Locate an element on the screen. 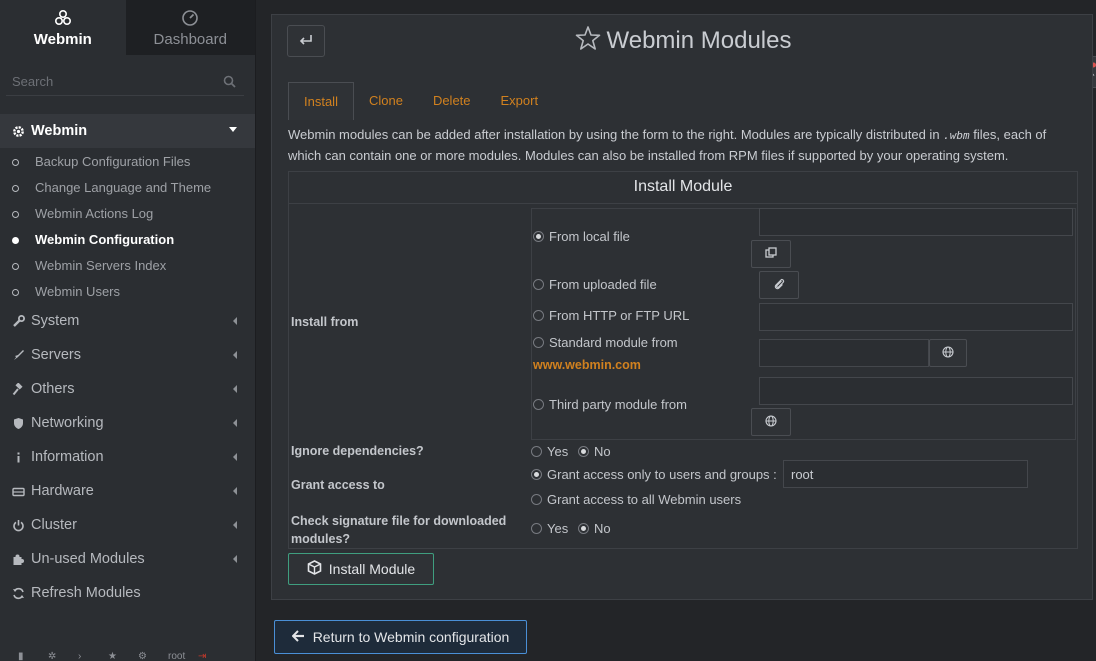  search-input is located at coordinates (125, 81).